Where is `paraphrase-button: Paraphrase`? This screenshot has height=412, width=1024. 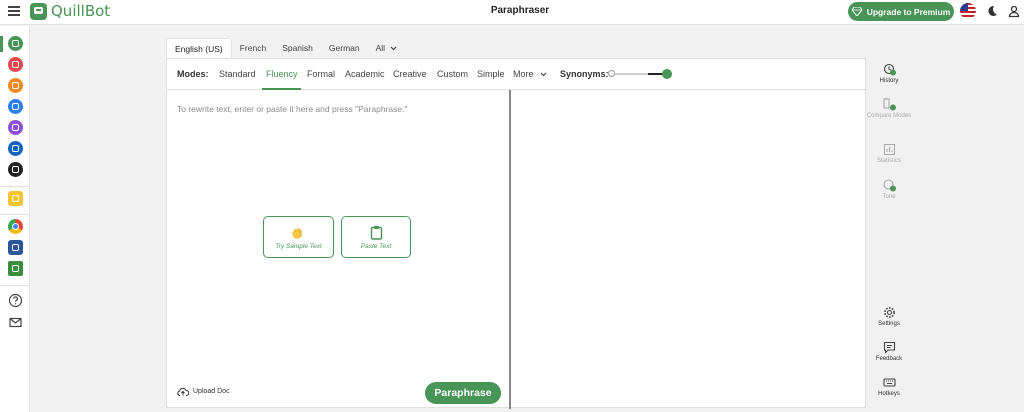
paraphrase-button: Paraphrase is located at coordinates (463, 393).